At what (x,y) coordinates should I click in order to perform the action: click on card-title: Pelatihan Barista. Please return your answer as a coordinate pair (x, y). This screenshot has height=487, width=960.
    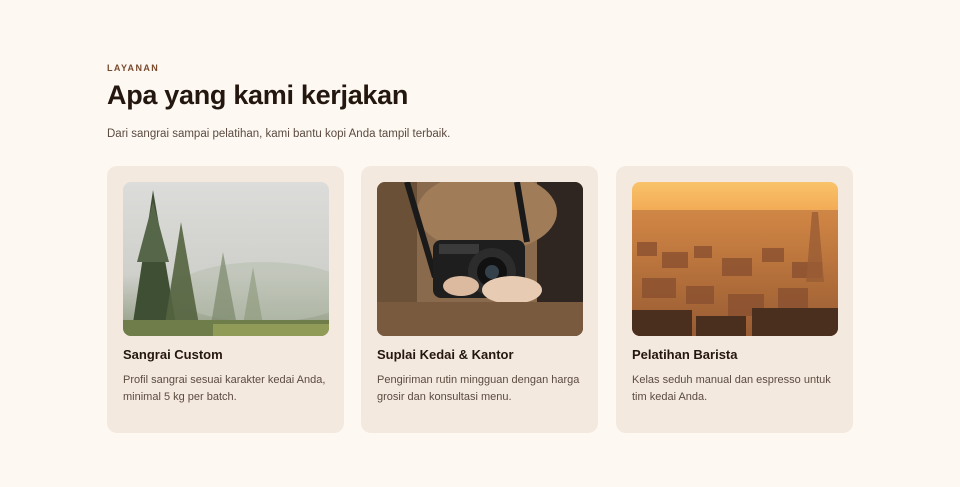
    Looking at the image, I should click on (685, 354).